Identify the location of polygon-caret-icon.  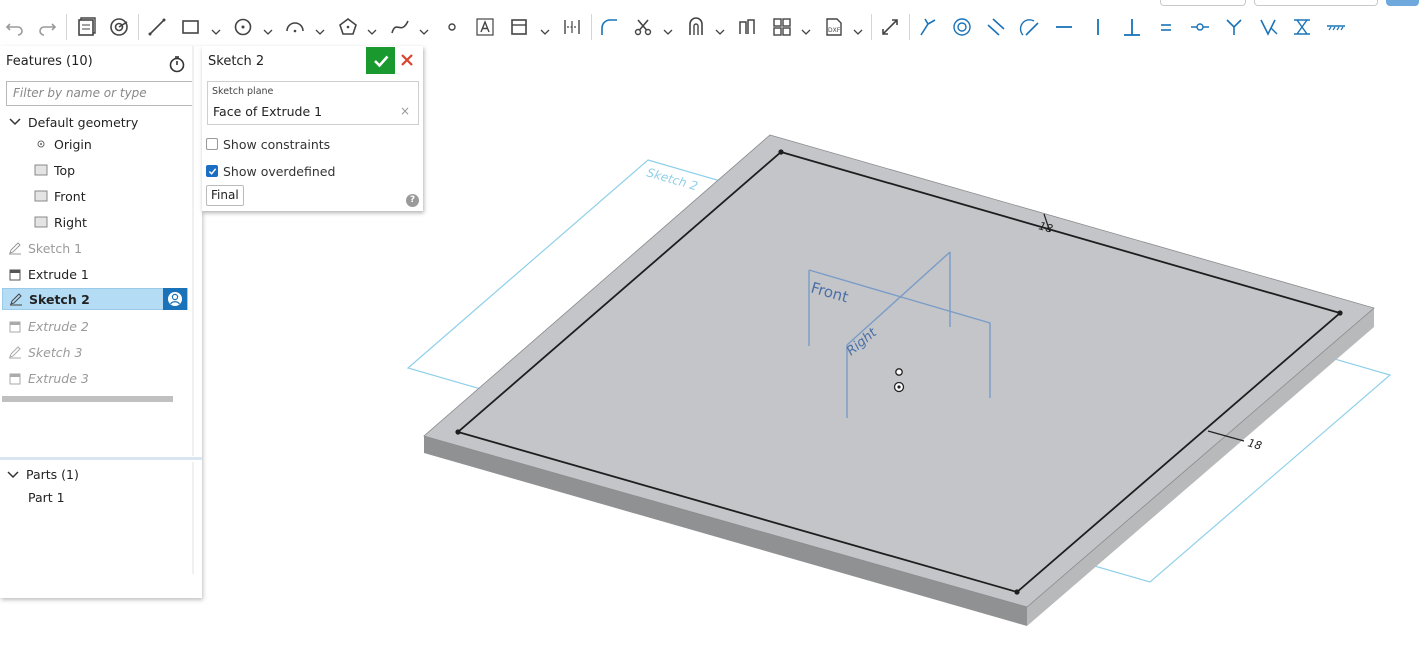
(372, 28).